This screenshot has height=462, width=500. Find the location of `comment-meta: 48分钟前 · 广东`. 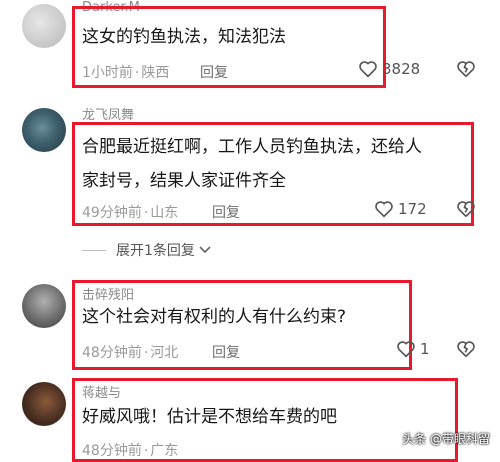

comment-meta: 48分钟前 · 广东 is located at coordinates (130, 451).